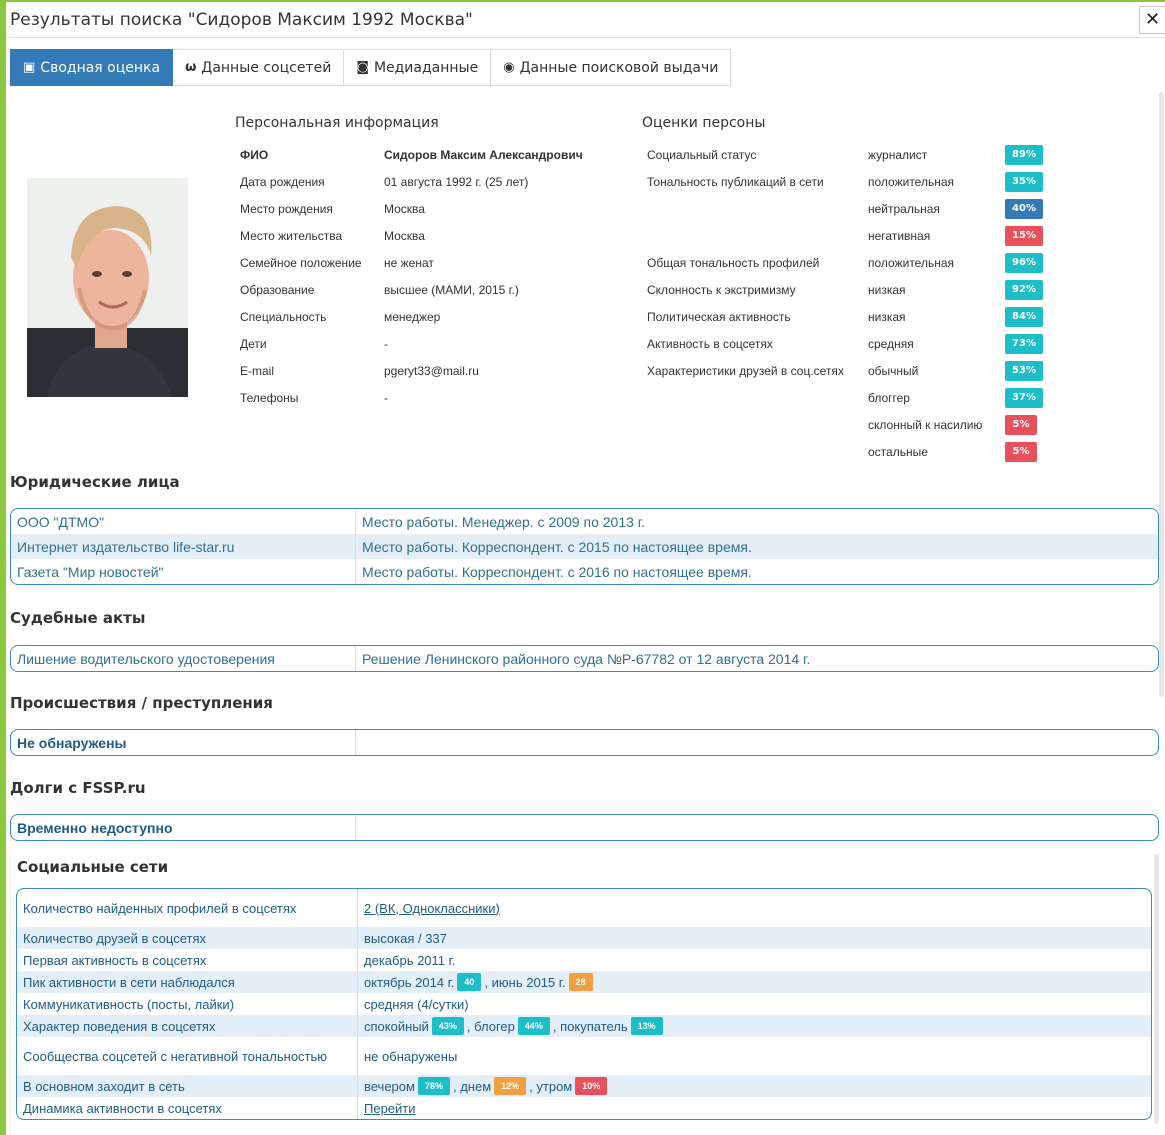 The width and height of the screenshot is (1165, 1135). I want to click on personal-value: высшее (МАМИ, 2015 г.), so click(451, 290).